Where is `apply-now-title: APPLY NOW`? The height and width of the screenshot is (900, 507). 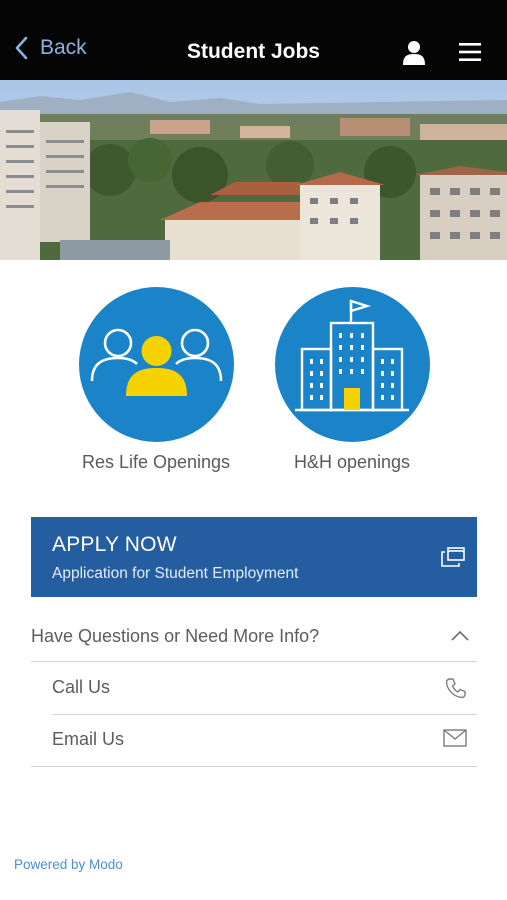 apply-now-title: APPLY NOW is located at coordinates (114, 544).